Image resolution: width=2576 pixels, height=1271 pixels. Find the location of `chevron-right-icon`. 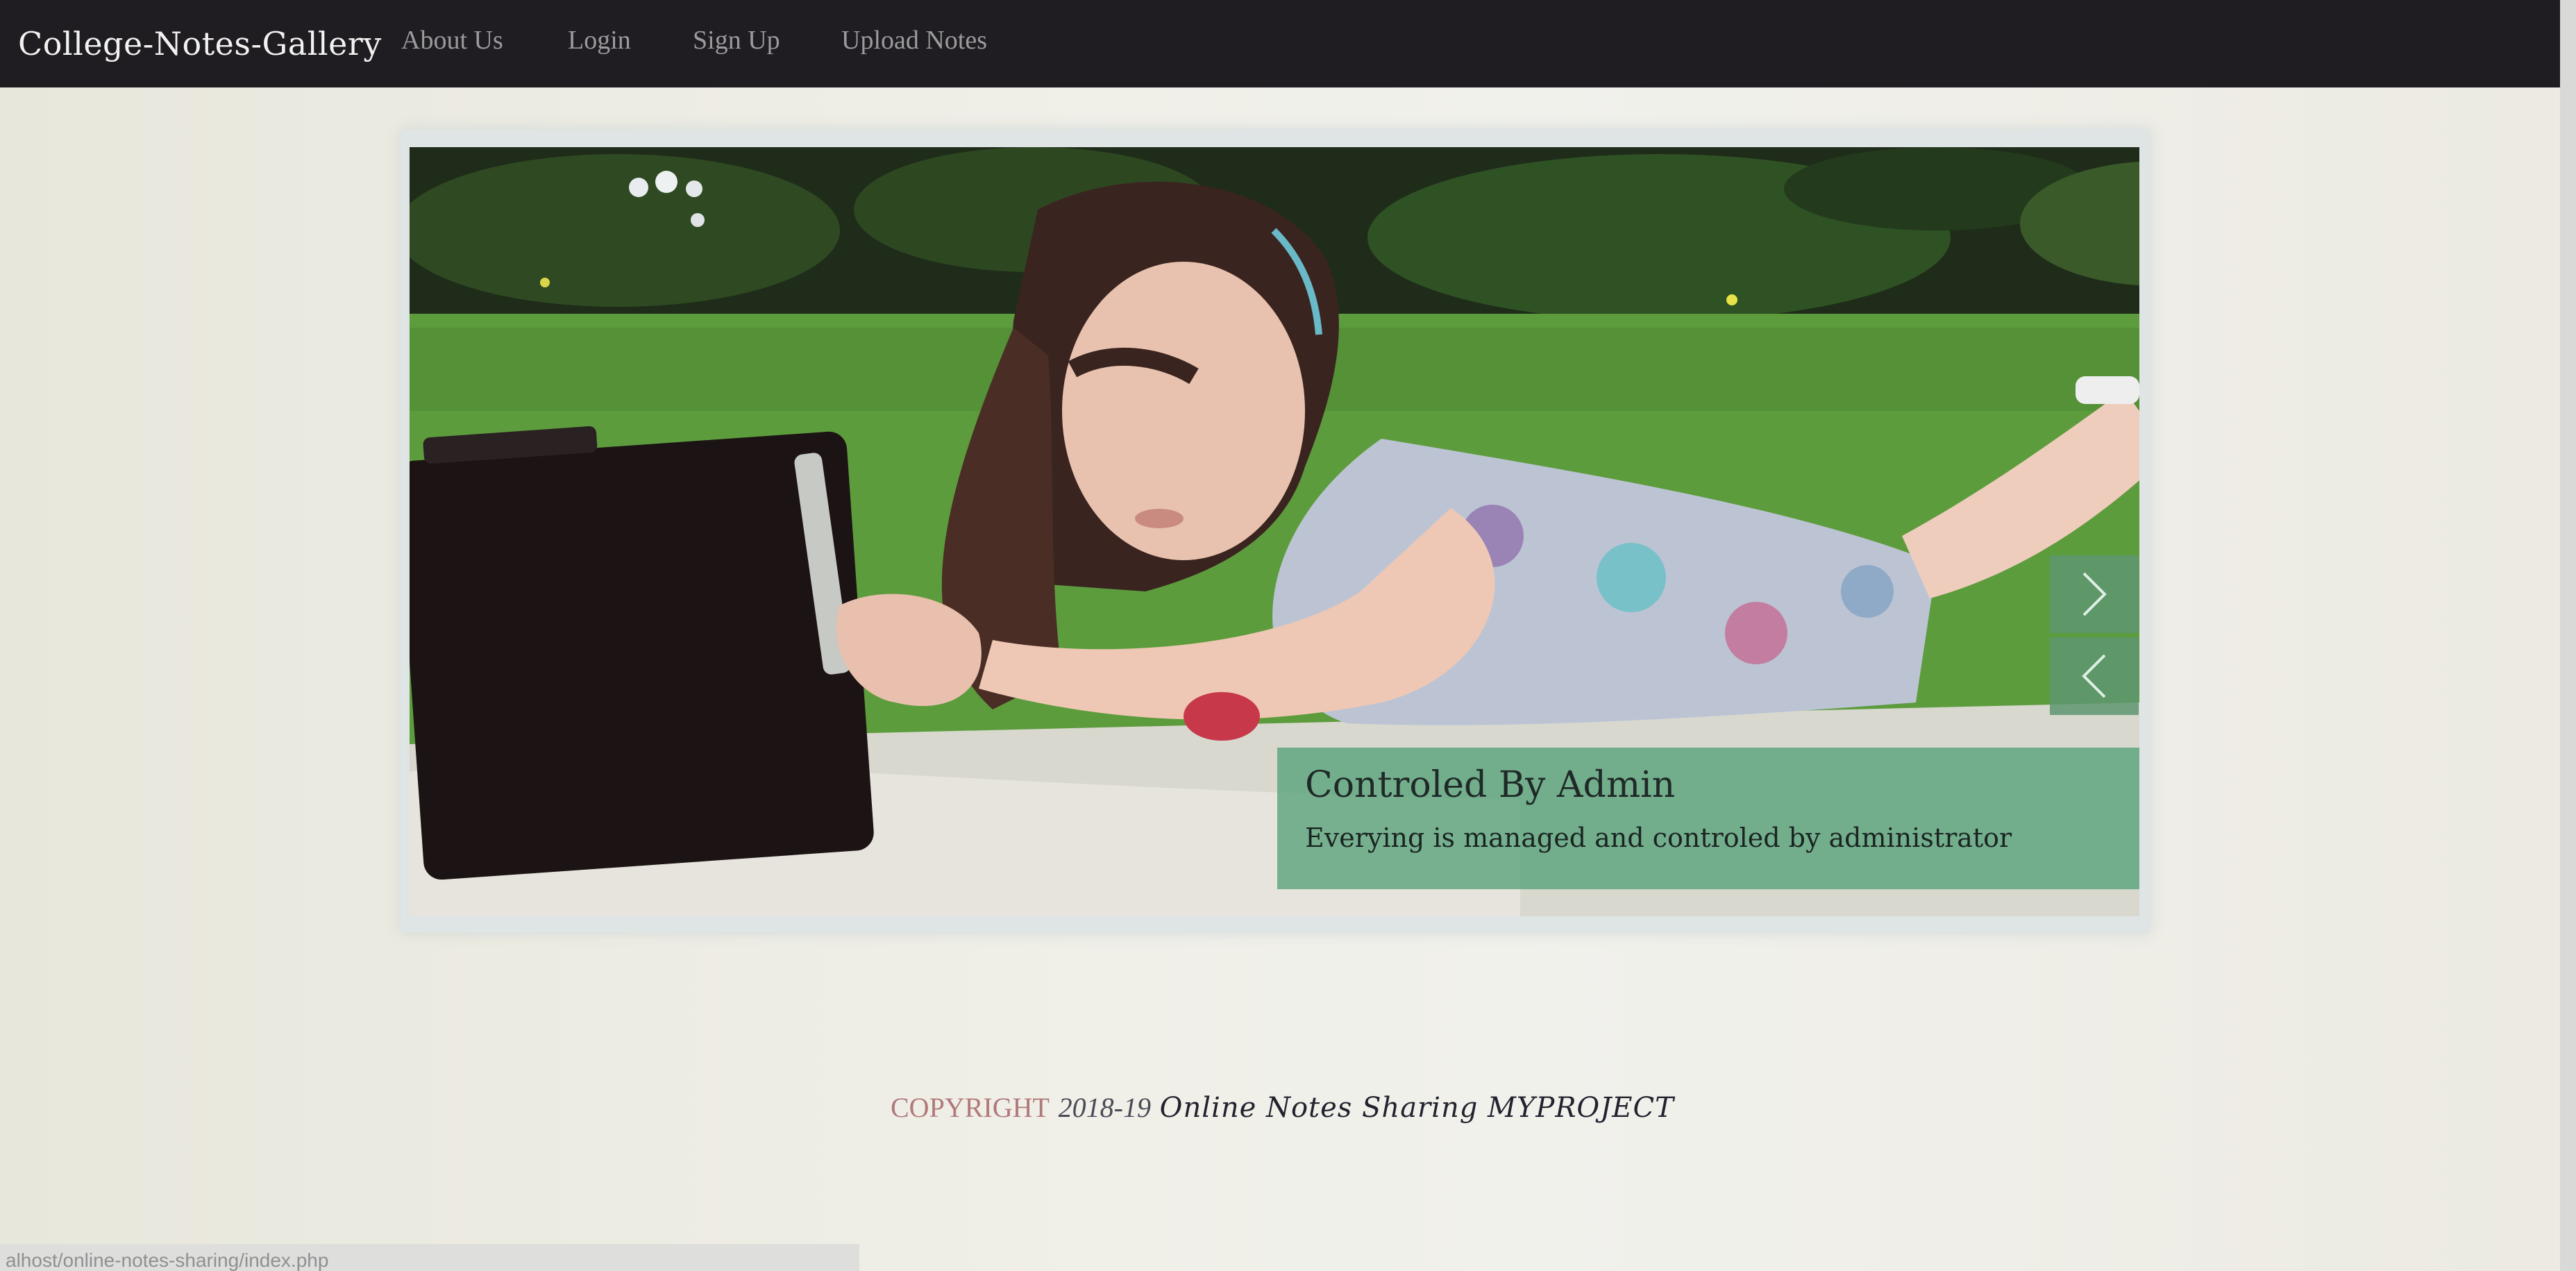

chevron-right-icon is located at coordinates (2094, 594).